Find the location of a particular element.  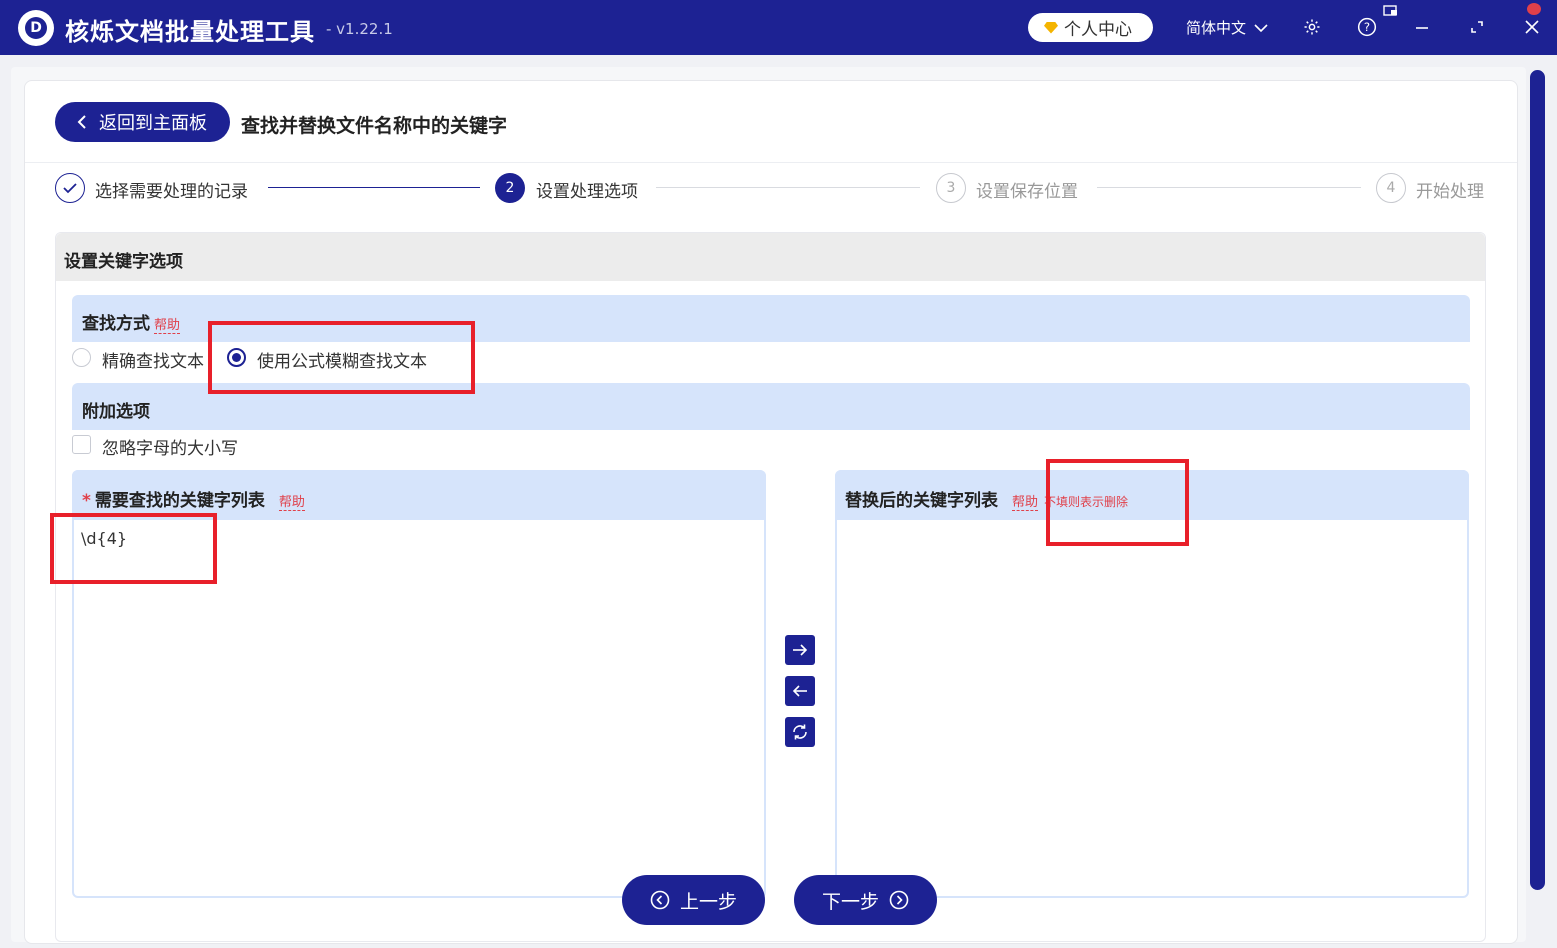

settings-gear-icon is located at coordinates (1312, 27).